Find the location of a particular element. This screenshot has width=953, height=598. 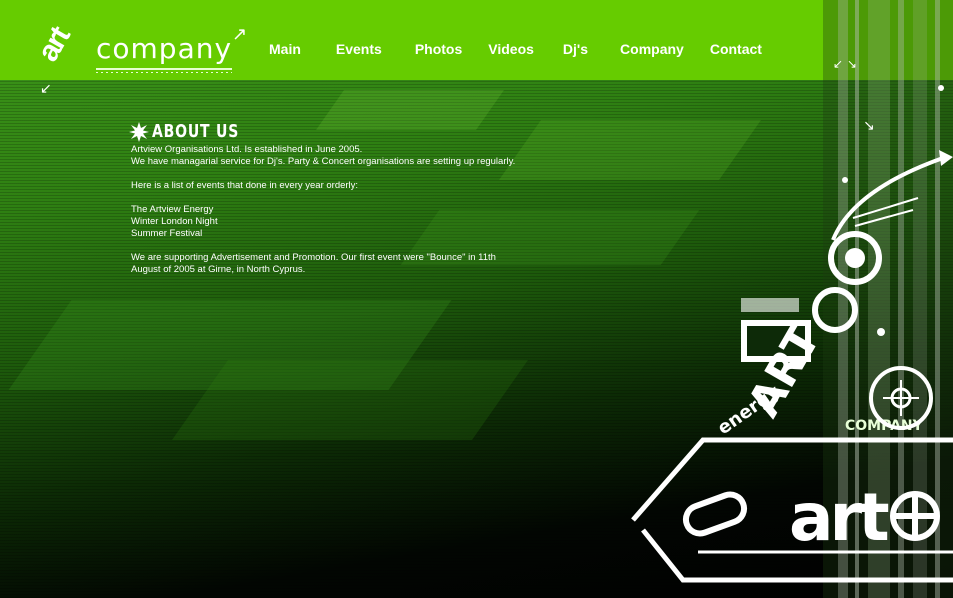

logo-mark: art is located at coordinates (54, 45).